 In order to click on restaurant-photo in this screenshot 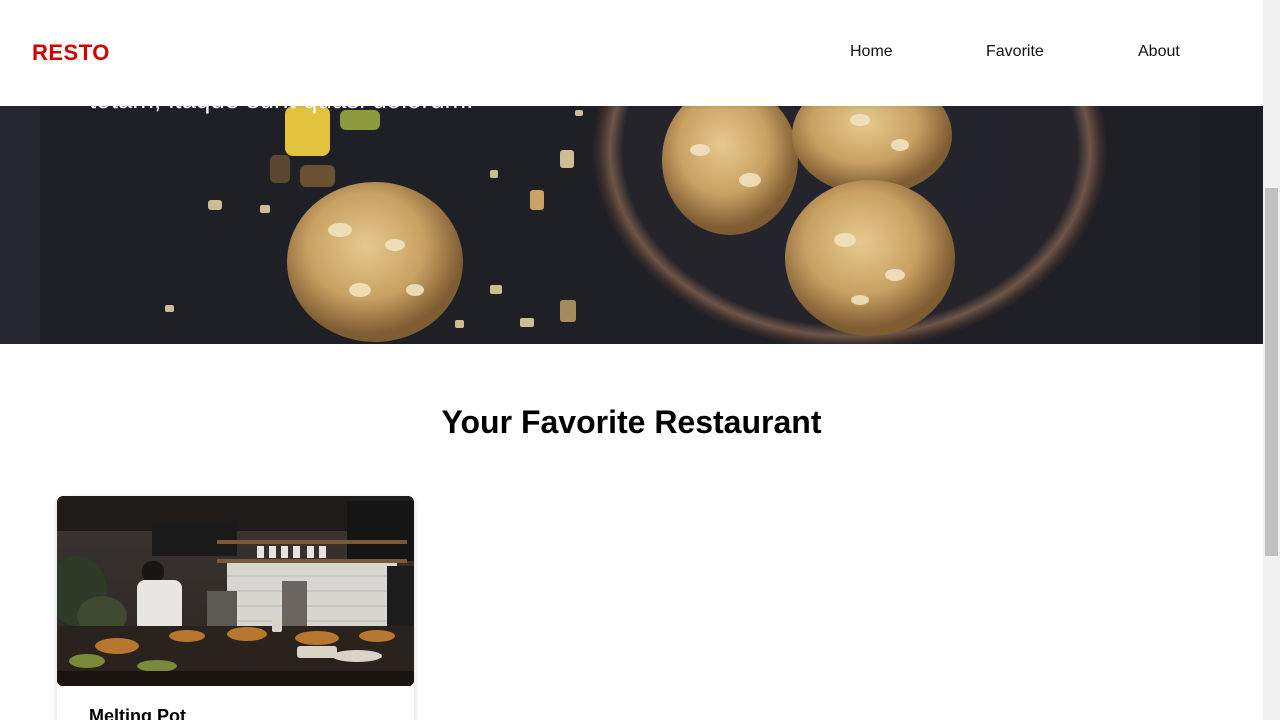, I will do `click(235, 591)`.